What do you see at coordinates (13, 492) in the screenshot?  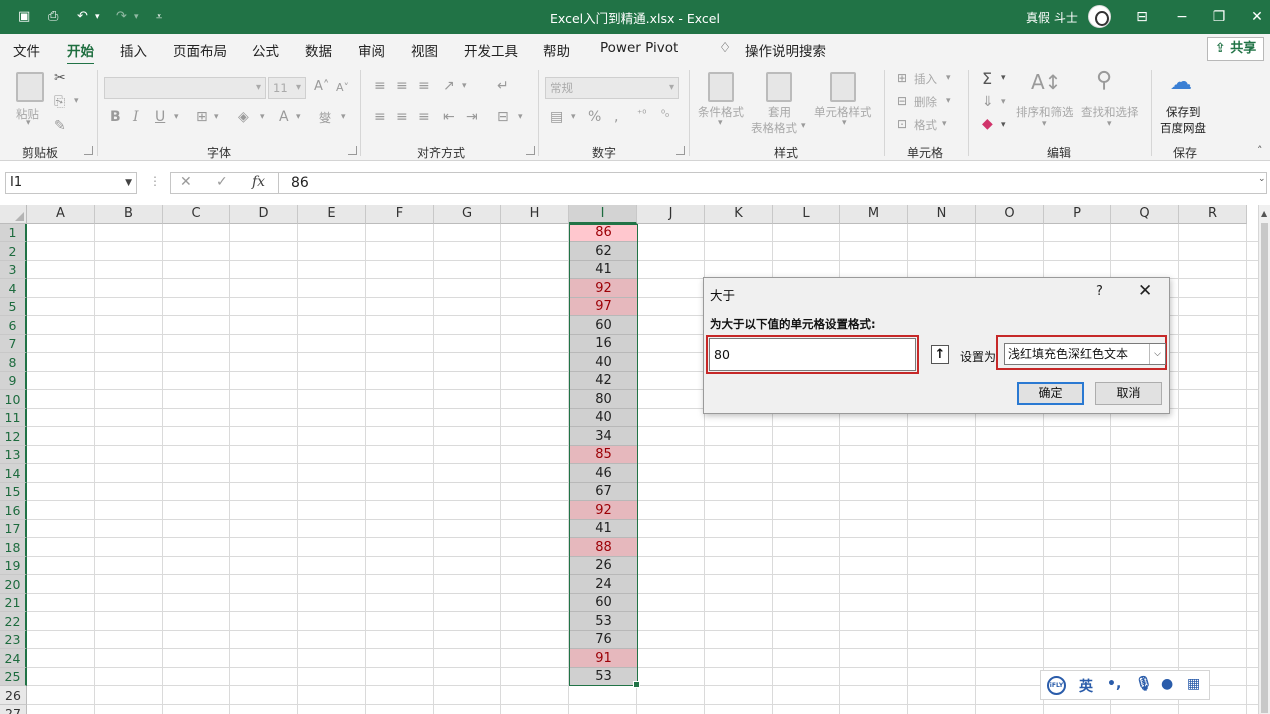 I see `row-header: 15` at bounding box center [13, 492].